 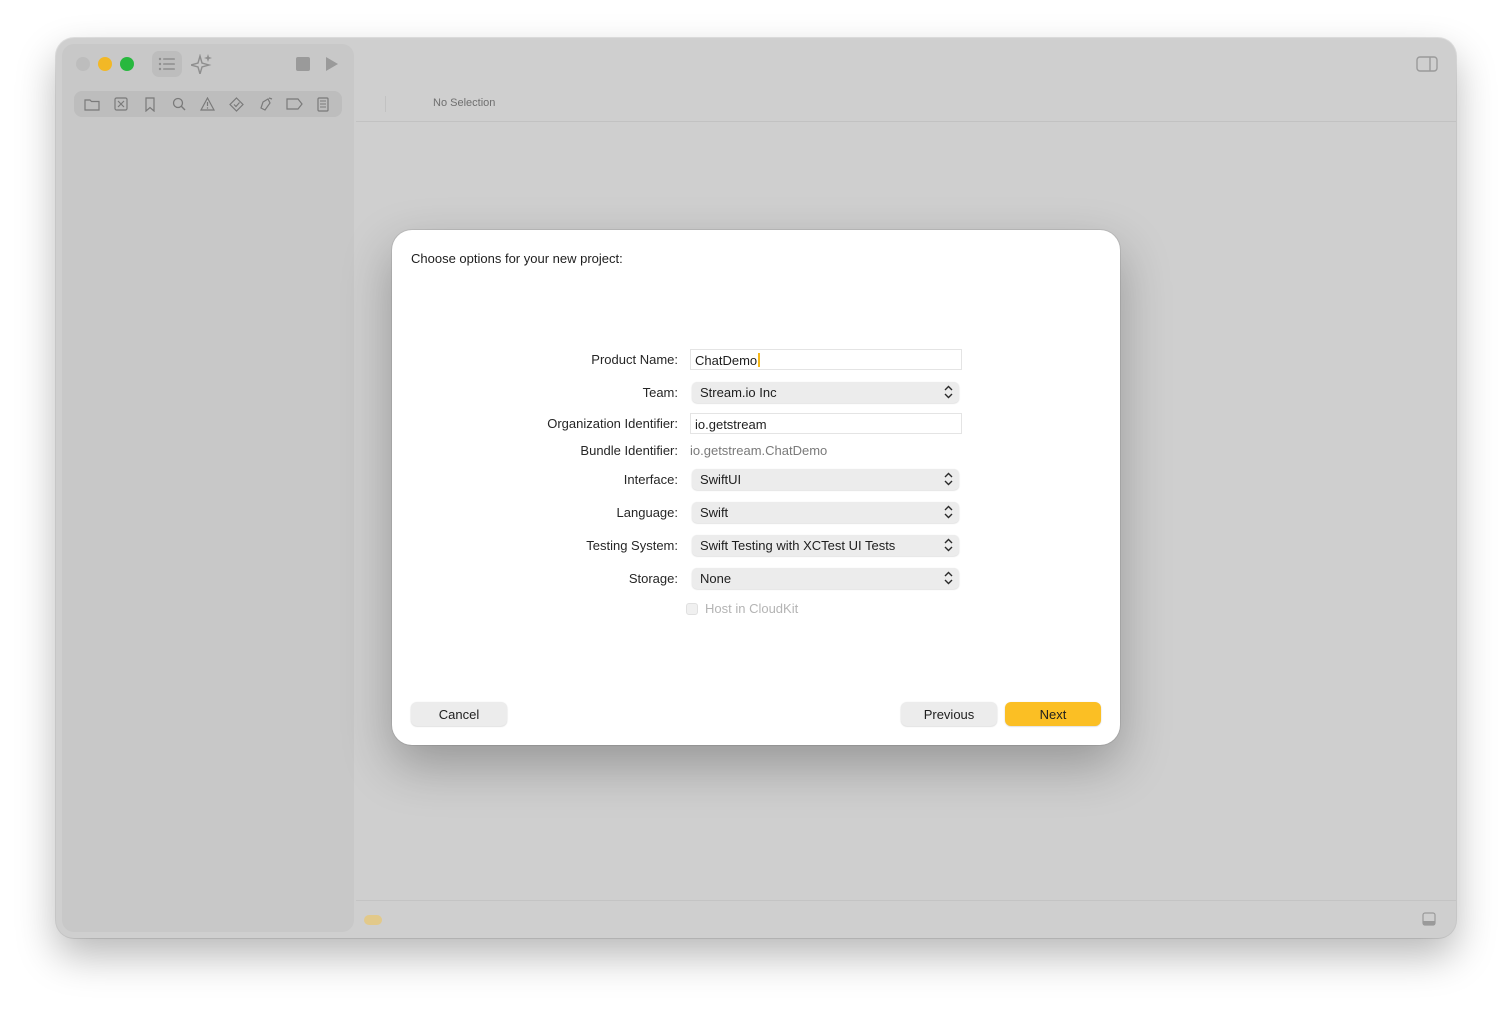 I want to click on minimize-window-button, so click(x=105, y=64).